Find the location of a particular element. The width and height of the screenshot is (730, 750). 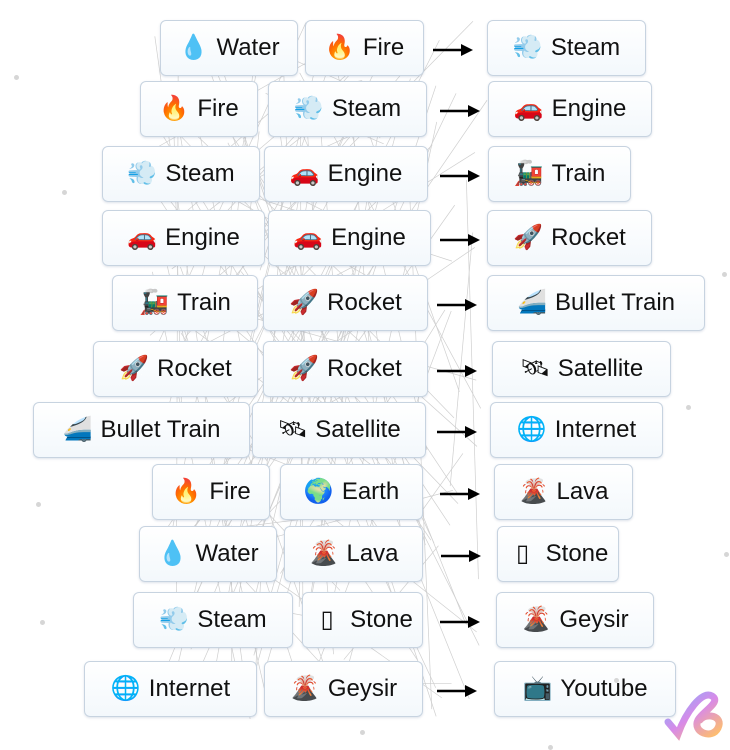

ingredient-element: 🌍 Earth is located at coordinates (351, 492).